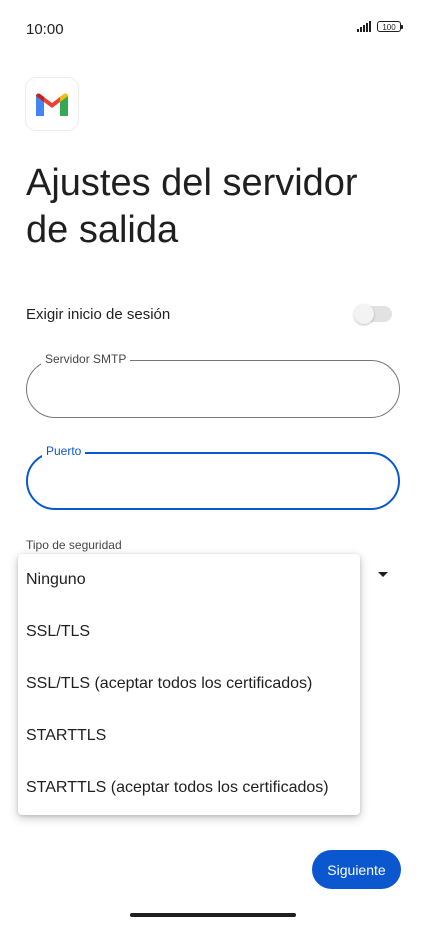 The image size is (427, 926). Describe the element at coordinates (86, 359) in the screenshot. I see `smtp-server-label: Servidor SMTP` at that location.